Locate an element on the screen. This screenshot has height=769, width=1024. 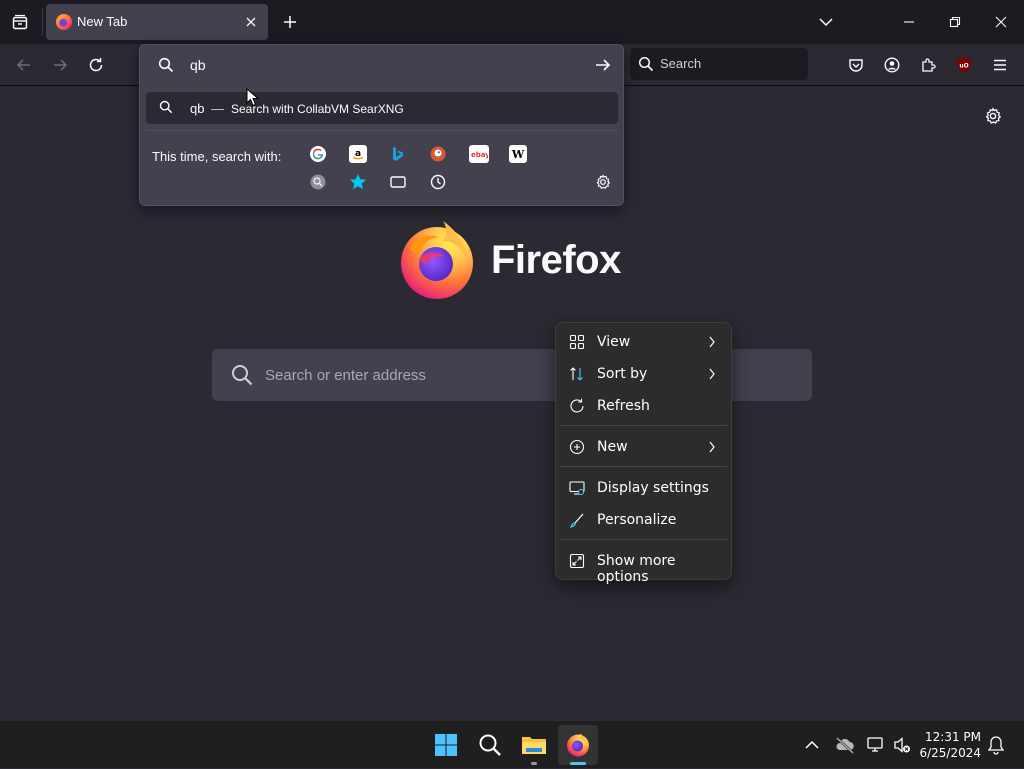
firefox-view-button is located at coordinates (20, 22).